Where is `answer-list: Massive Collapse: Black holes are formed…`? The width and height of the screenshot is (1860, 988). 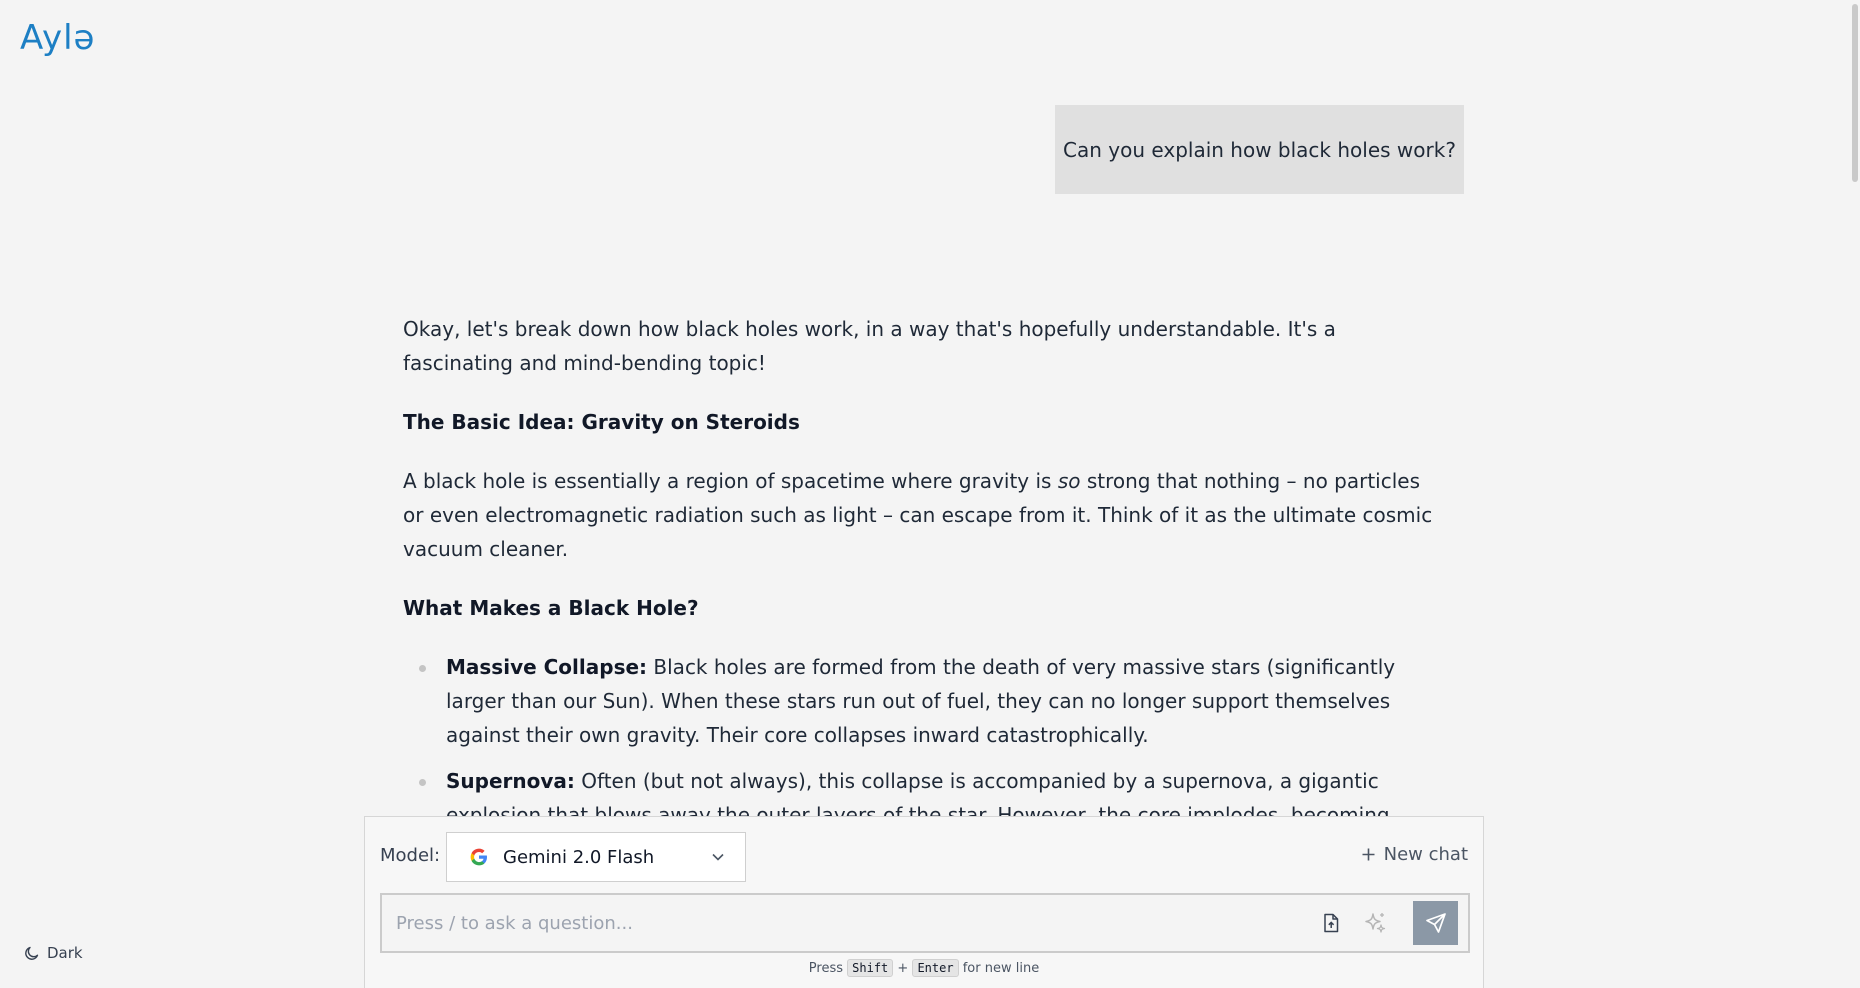
answer-list: Massive Collapse: Black holes are formed… is located at coordinates (923, 733).